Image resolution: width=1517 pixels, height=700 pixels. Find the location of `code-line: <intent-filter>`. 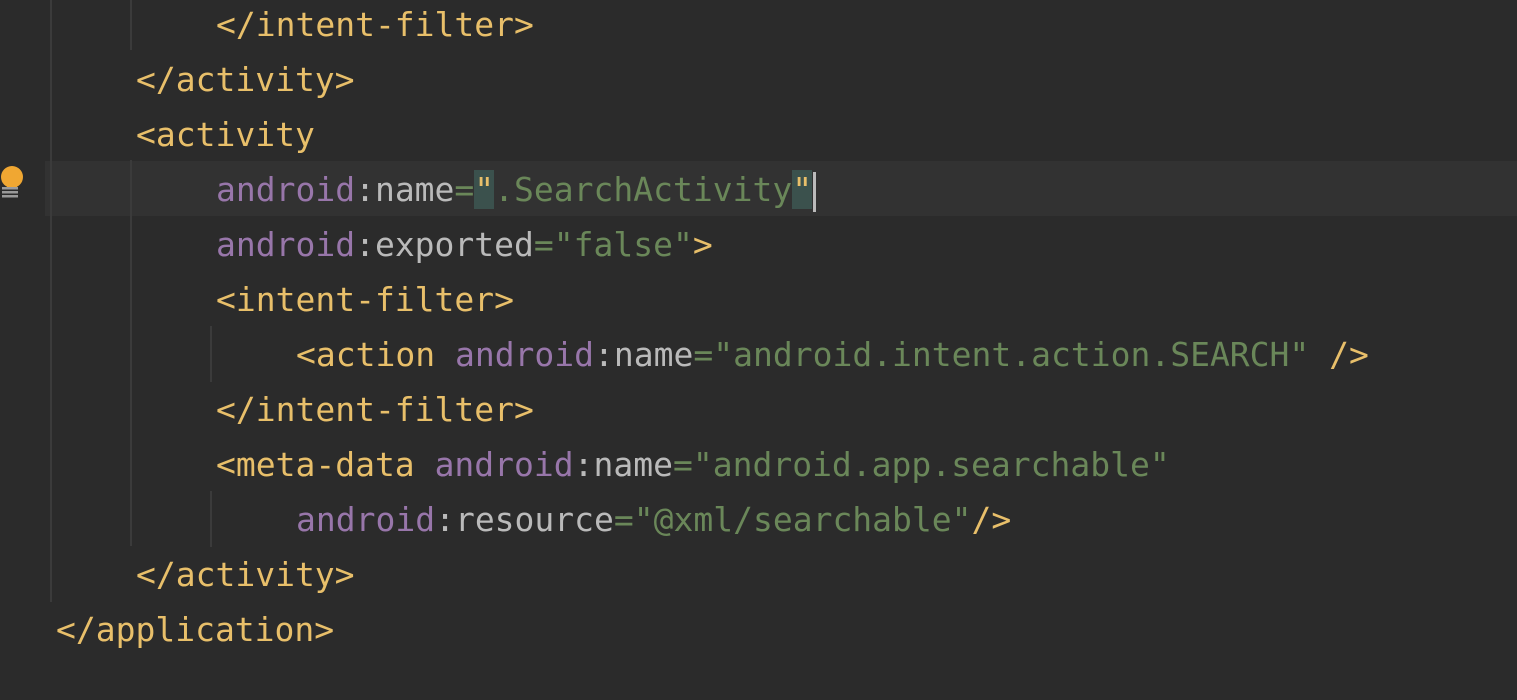

code-line: <intent-filter> is located at coordinates (365, 299).